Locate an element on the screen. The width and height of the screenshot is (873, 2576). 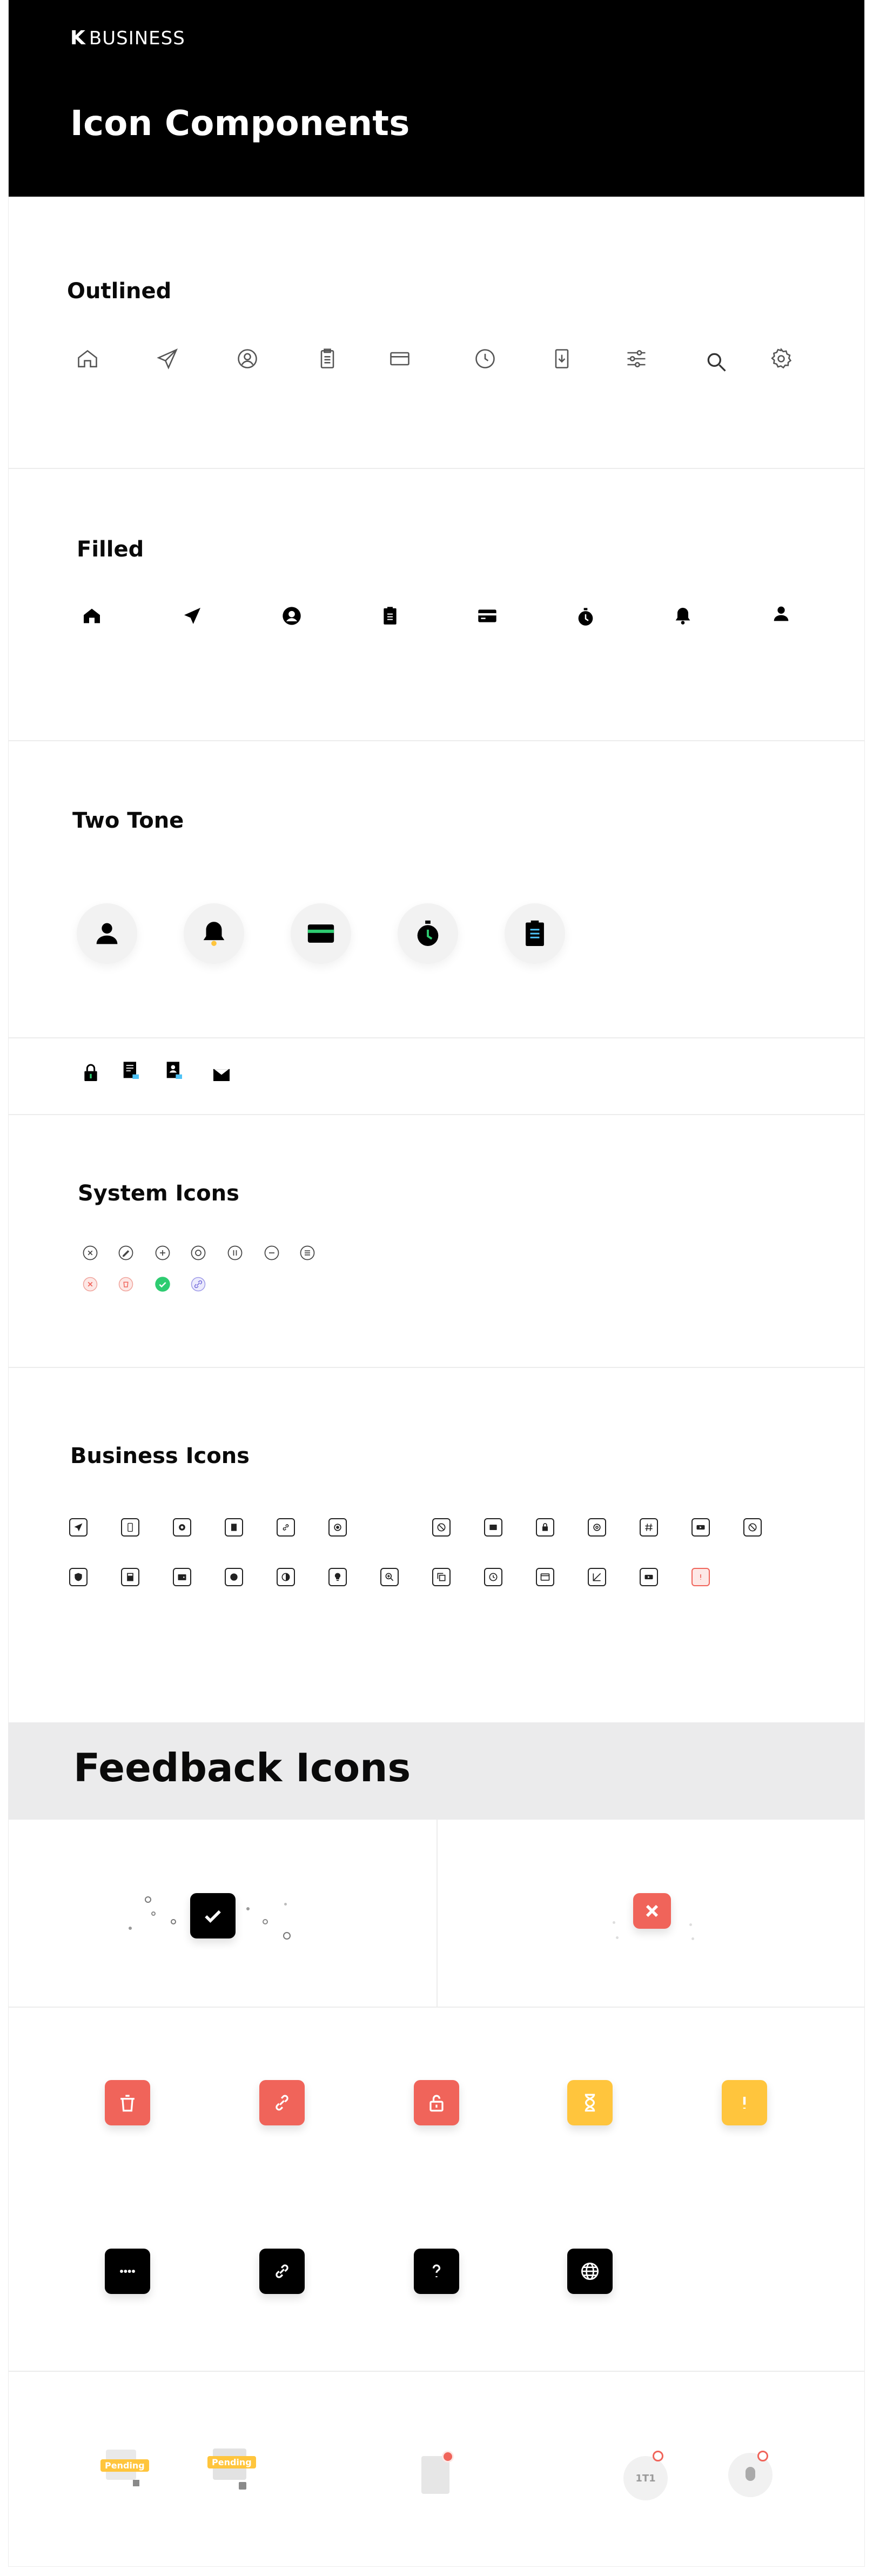
hourglass-icon is located at coordinates (590, 2102).